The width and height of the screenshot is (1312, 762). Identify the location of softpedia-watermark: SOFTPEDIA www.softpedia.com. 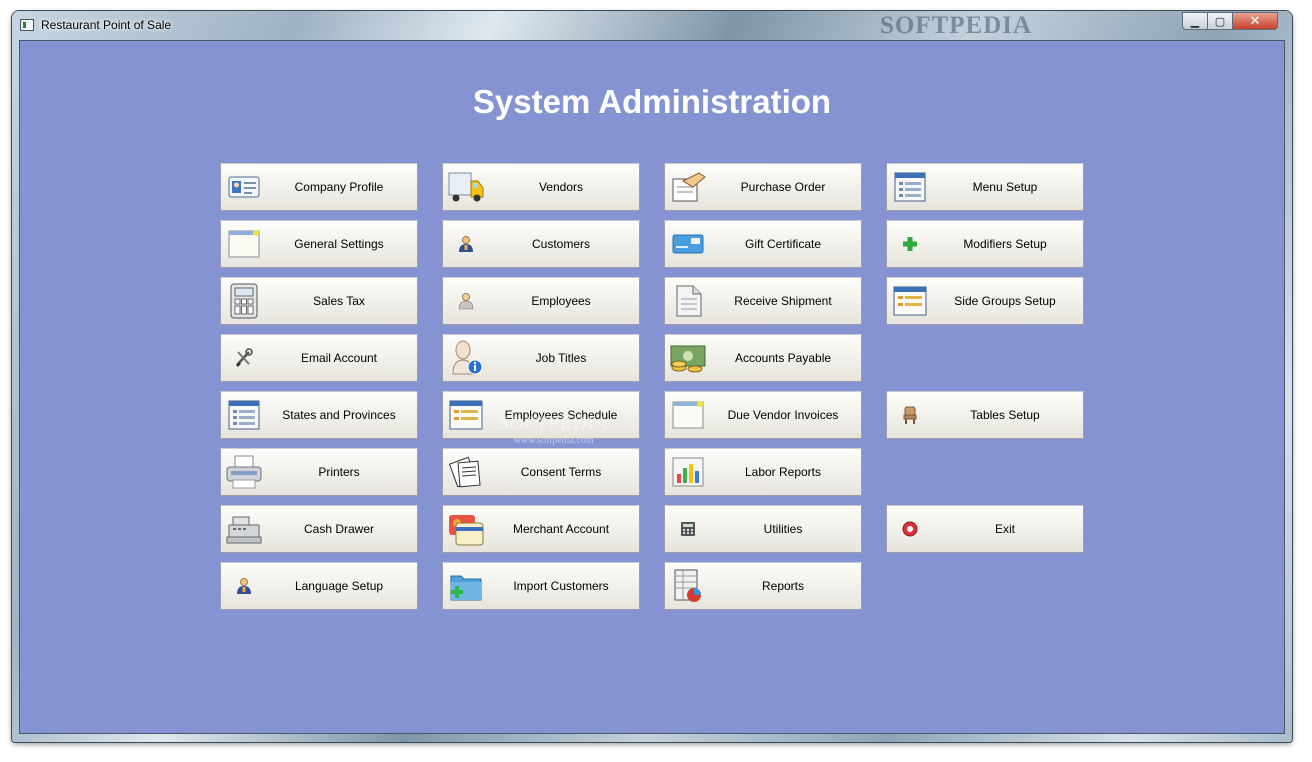
(553, 429).